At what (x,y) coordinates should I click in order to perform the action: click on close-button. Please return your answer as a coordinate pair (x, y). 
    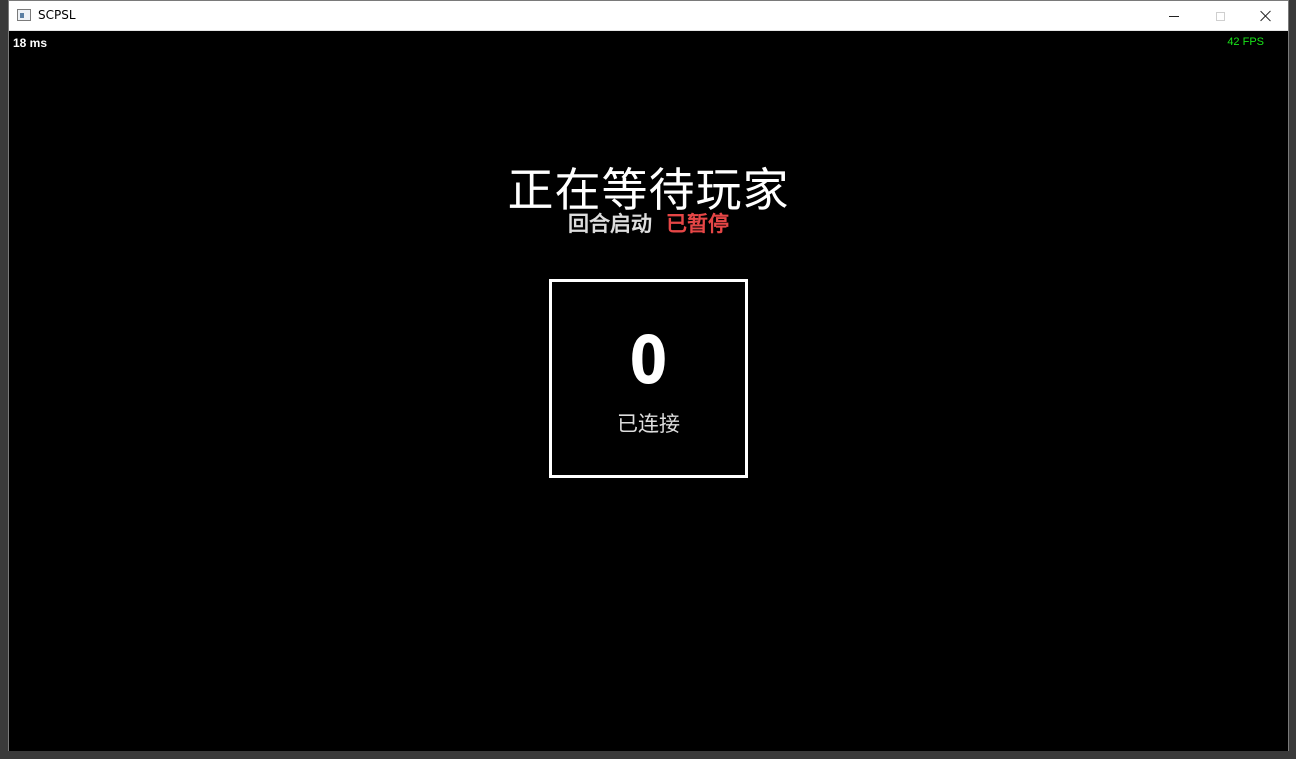
    Looking at the image, I should click on (1266, 16).